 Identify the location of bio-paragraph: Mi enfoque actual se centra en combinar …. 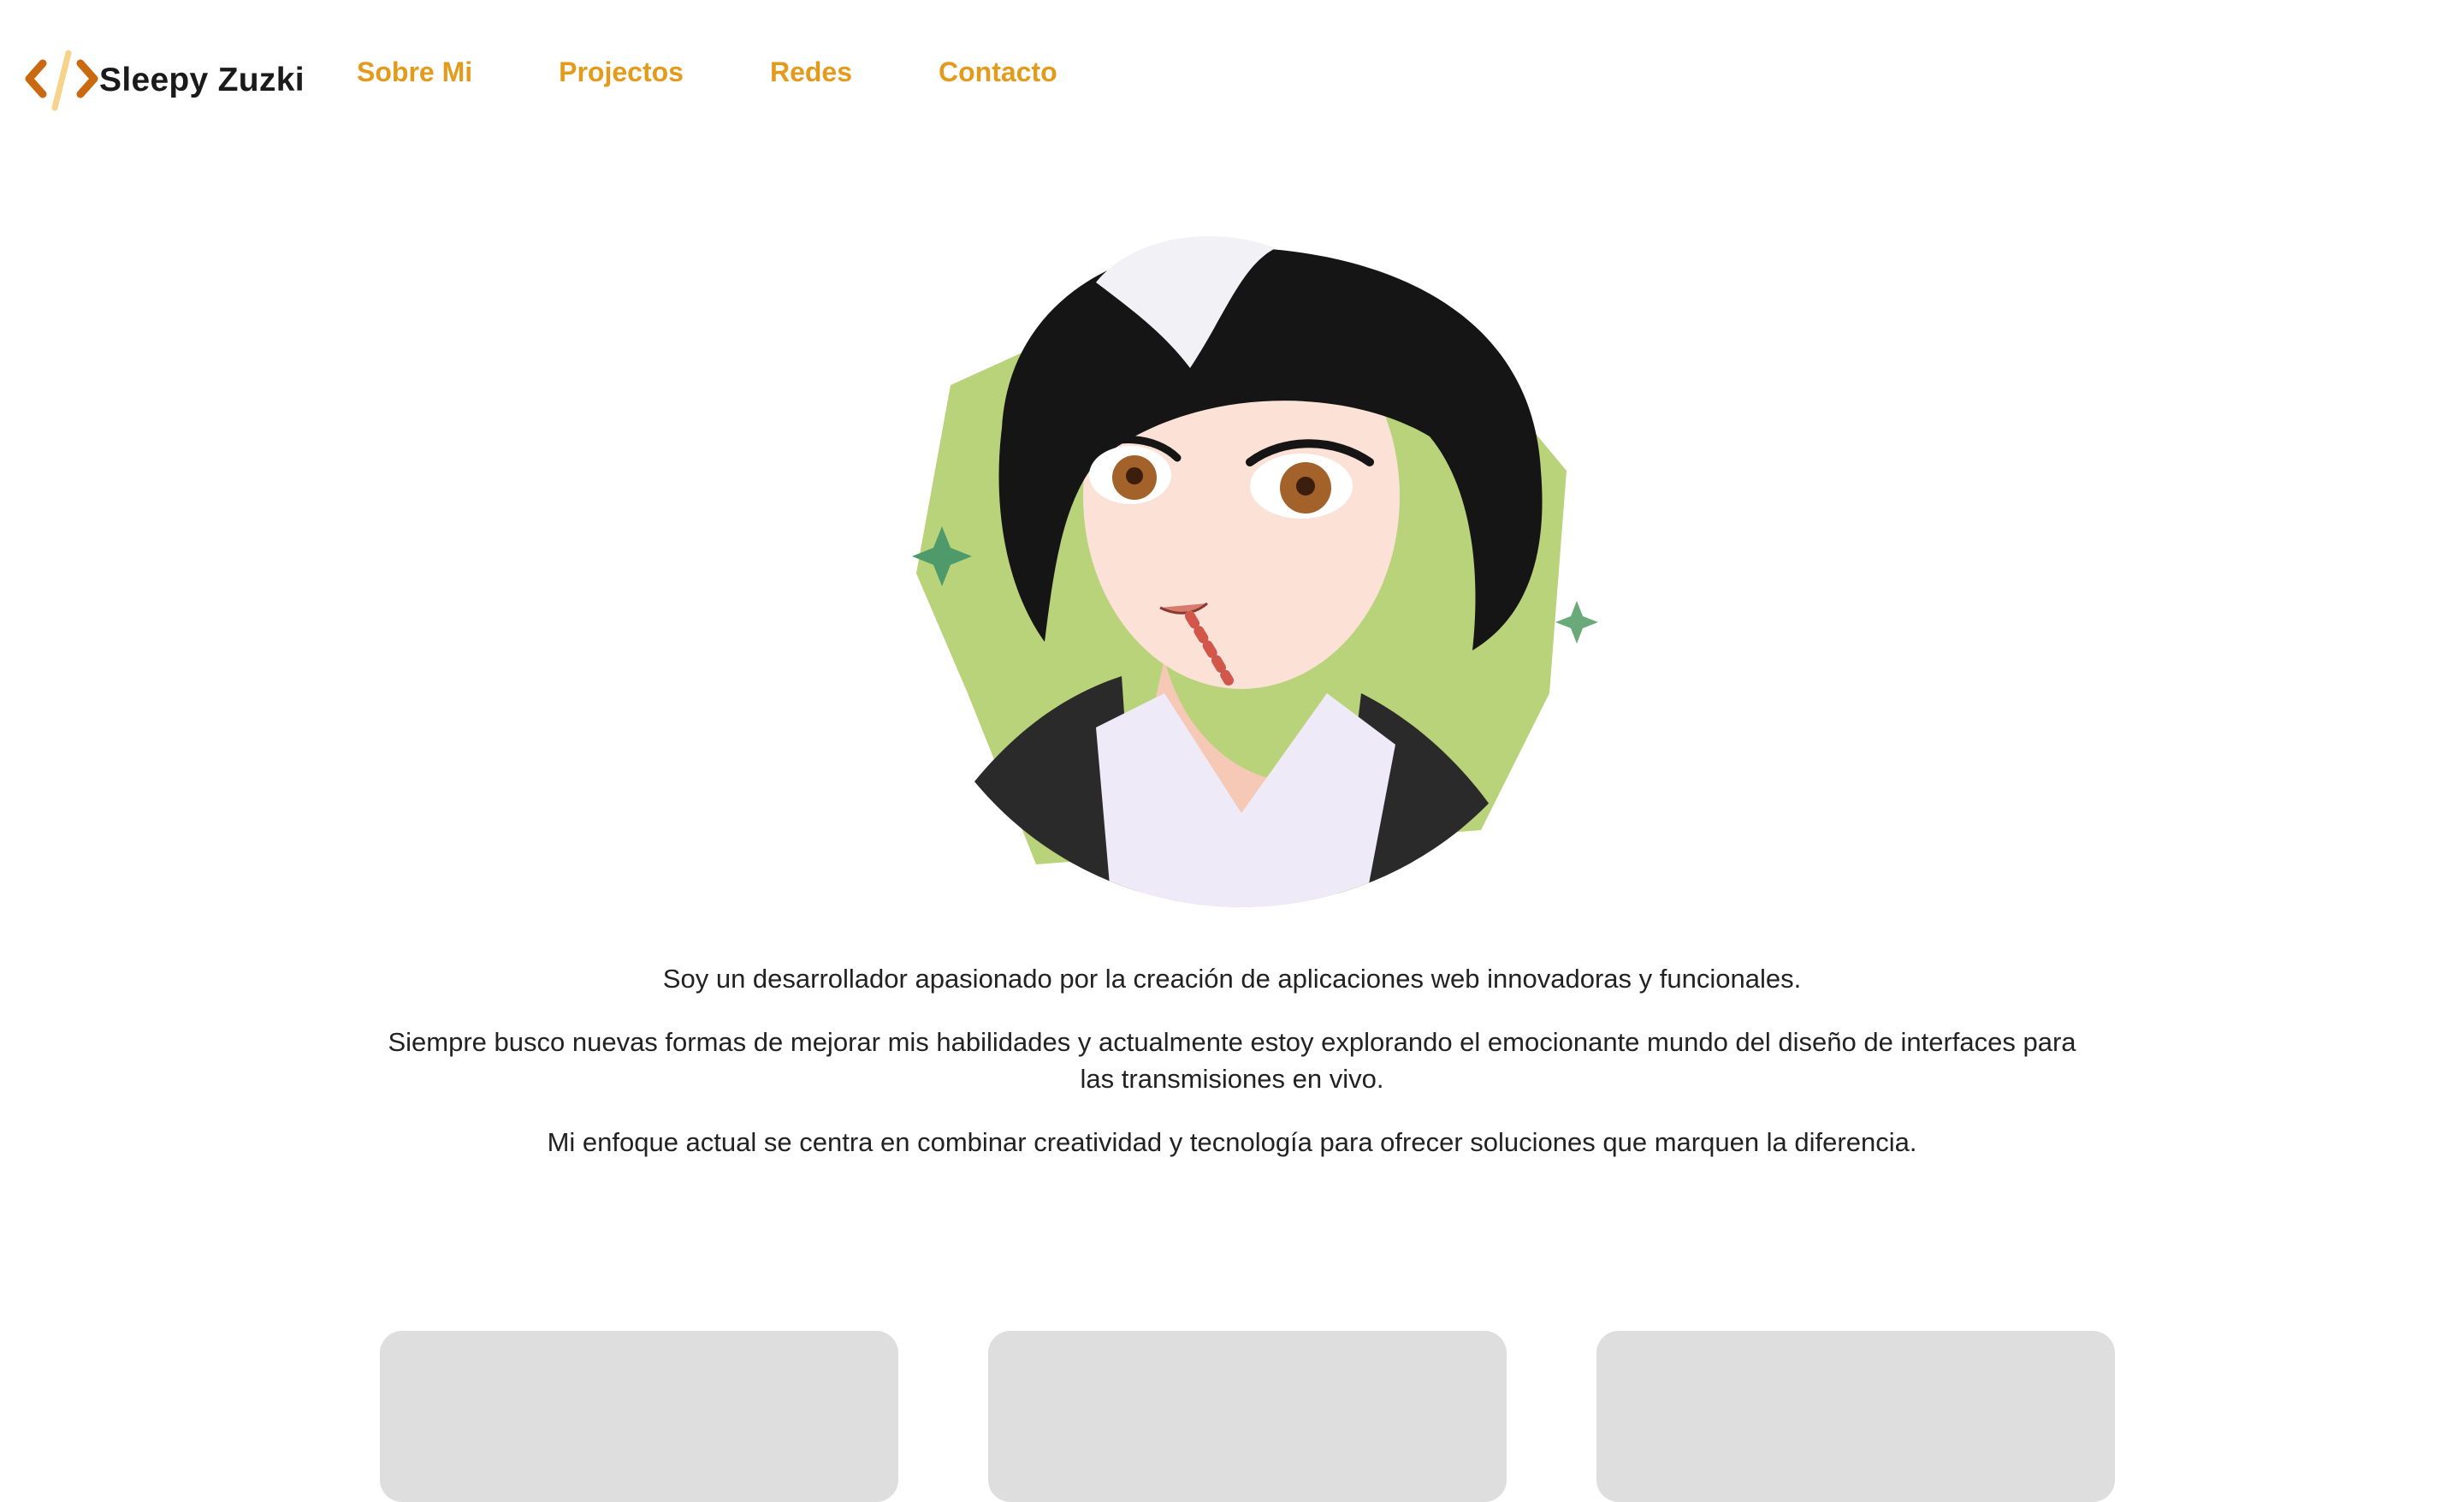
(1232, 1142).